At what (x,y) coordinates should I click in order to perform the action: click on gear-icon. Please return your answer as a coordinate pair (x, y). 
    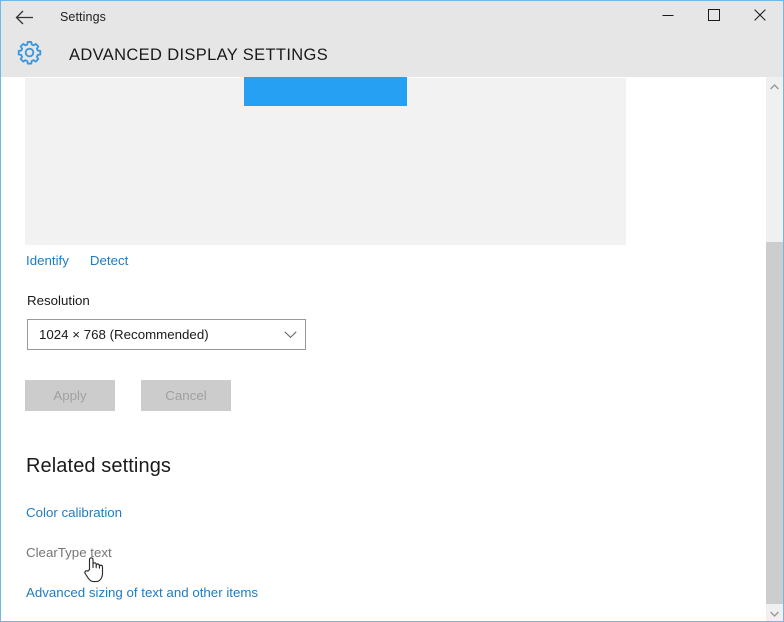
    Looking at the image, I should click on (29, 55).